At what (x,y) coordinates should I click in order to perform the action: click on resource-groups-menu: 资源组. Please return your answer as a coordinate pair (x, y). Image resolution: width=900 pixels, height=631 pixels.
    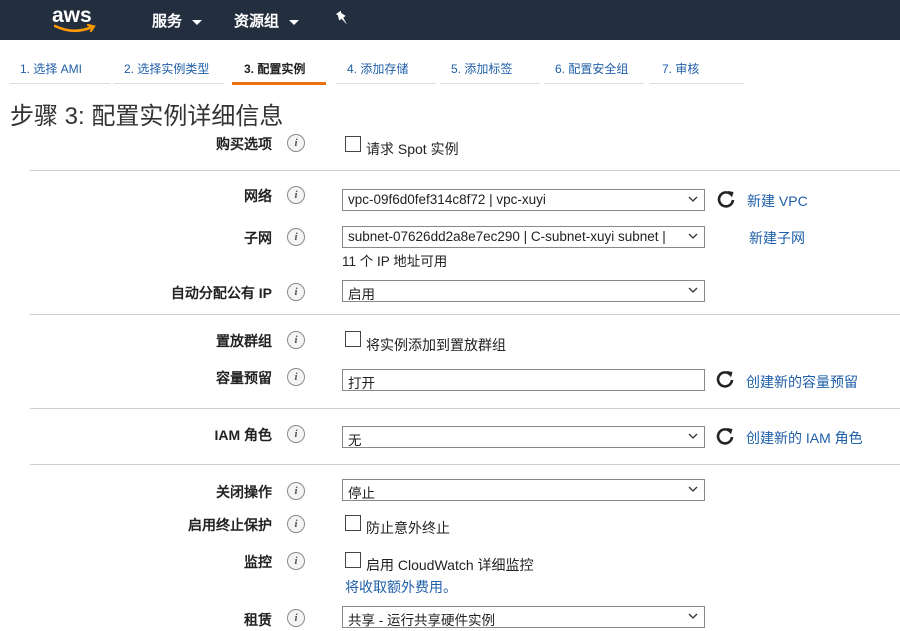
    Looking at the image, I should click on (267, 20).